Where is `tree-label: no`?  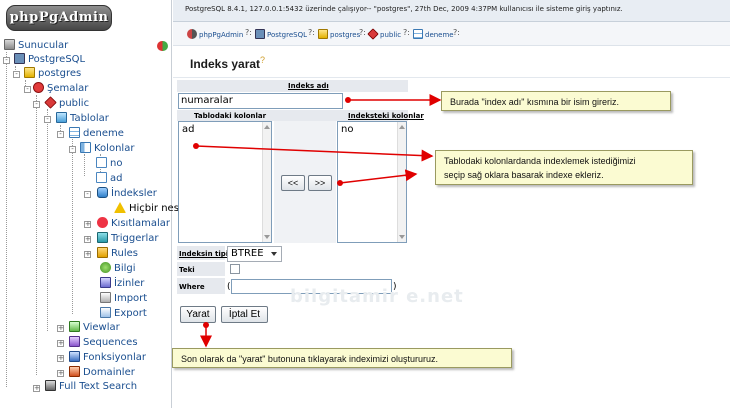 tree-label: no is located at coordinates (116, 163).